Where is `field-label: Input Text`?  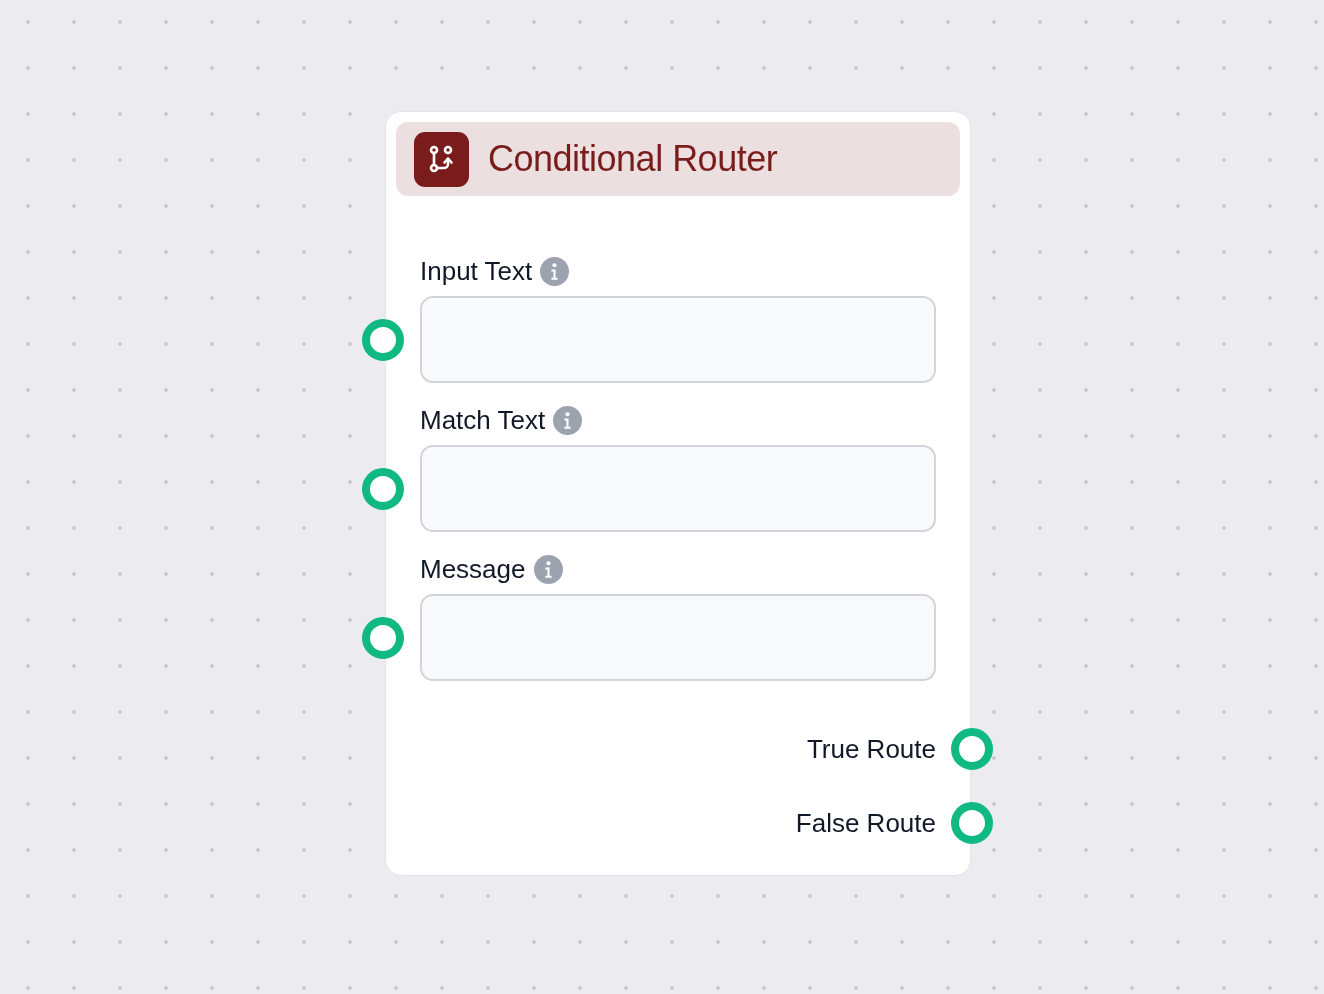 field-label: Input Text is located at coordinates (476, 271).